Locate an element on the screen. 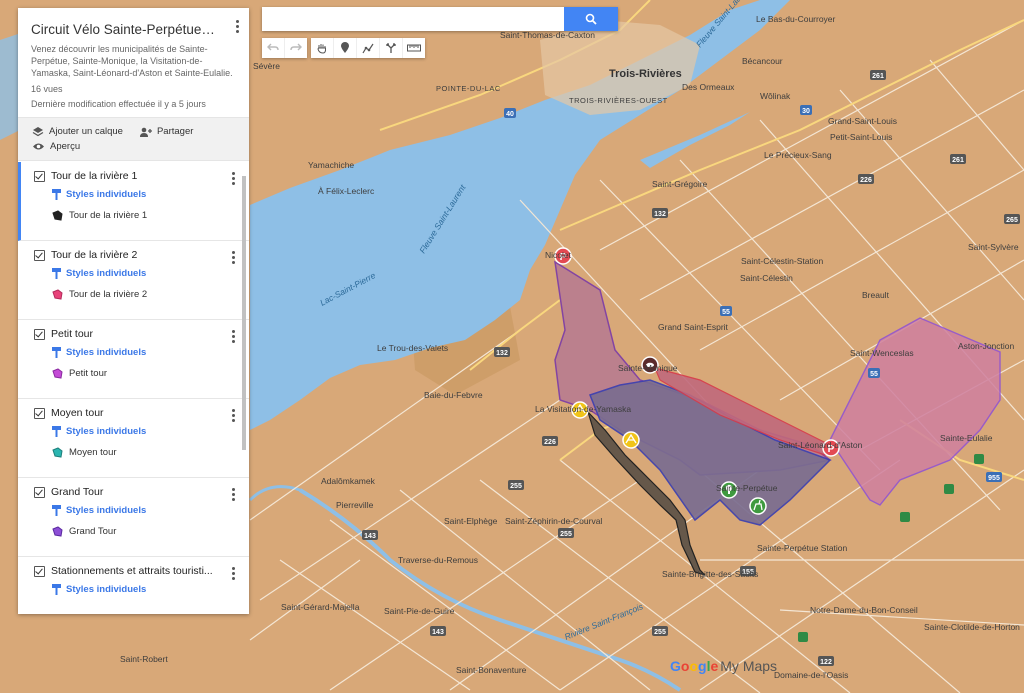 The width and height of the screenshot is (1024, 693). measure-button is located at coordinates (414, 48).